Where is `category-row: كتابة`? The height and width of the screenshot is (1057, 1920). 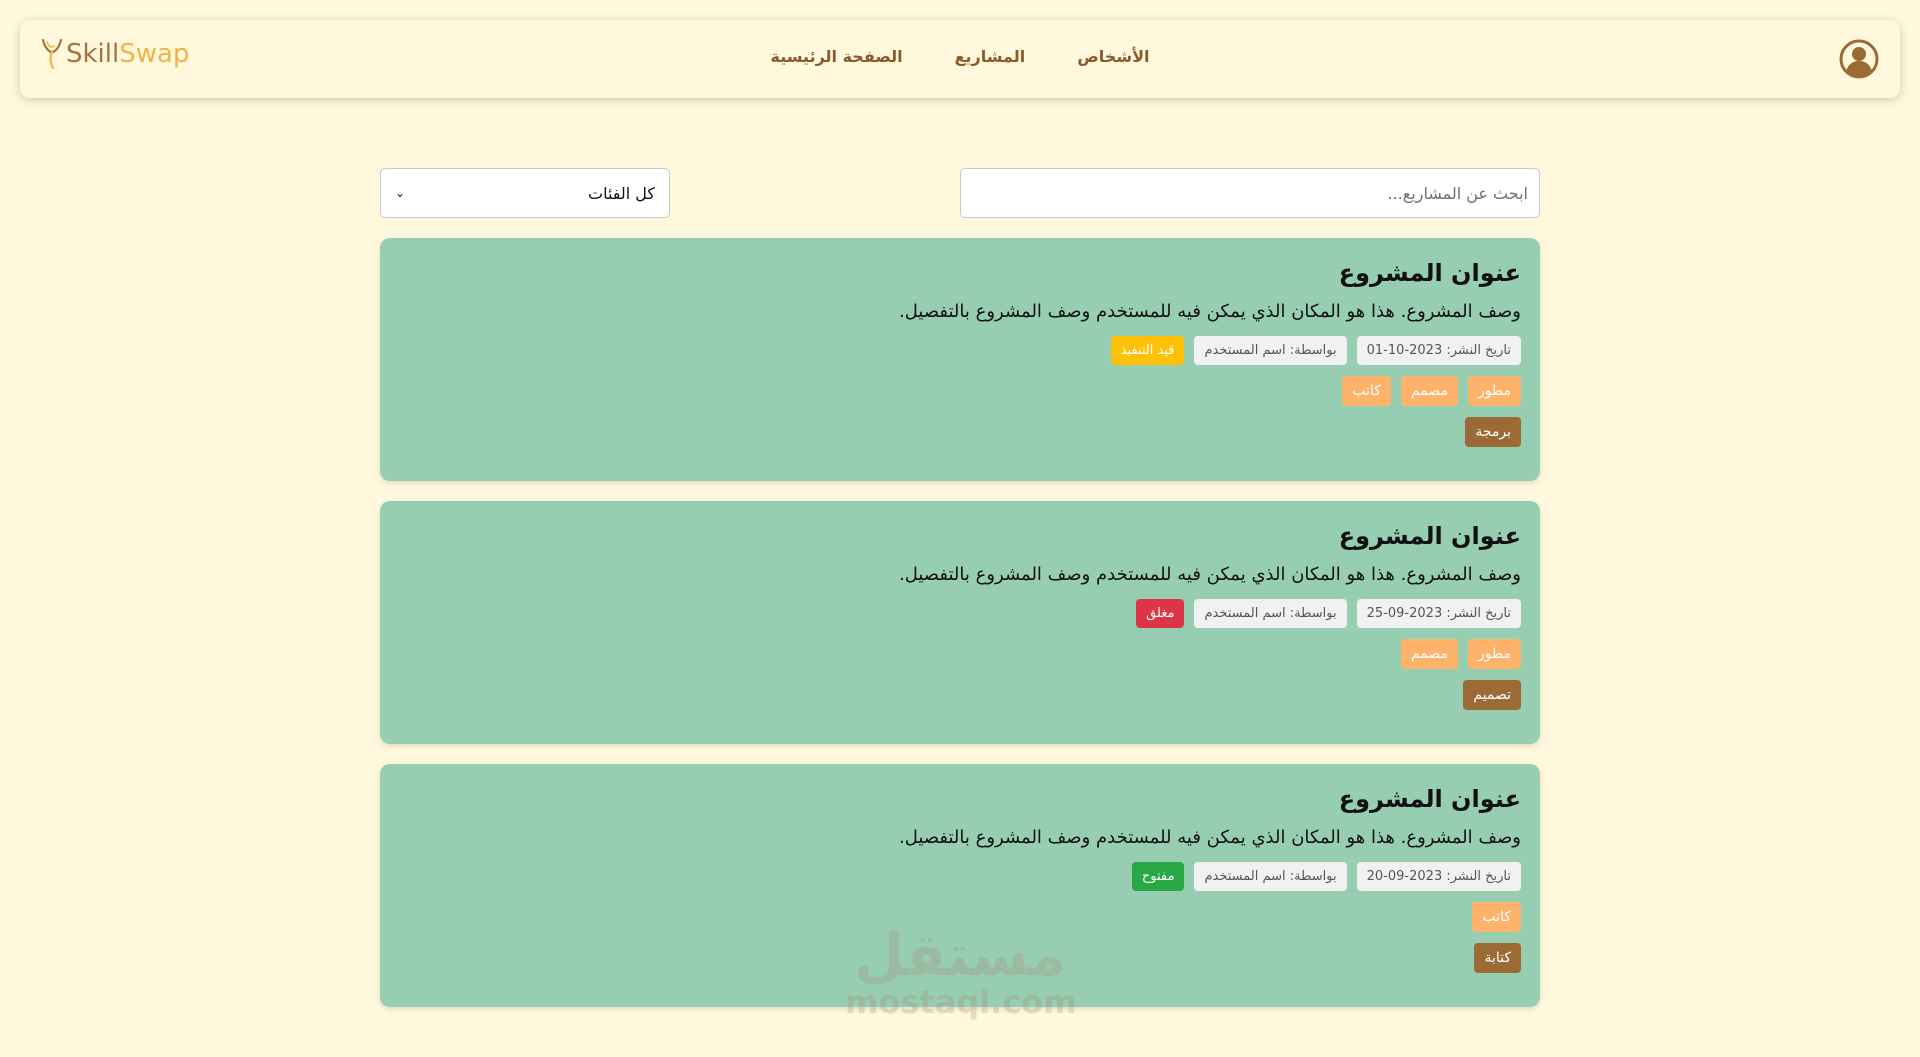
category-row: كتابة is located at coordinates (960, 958).